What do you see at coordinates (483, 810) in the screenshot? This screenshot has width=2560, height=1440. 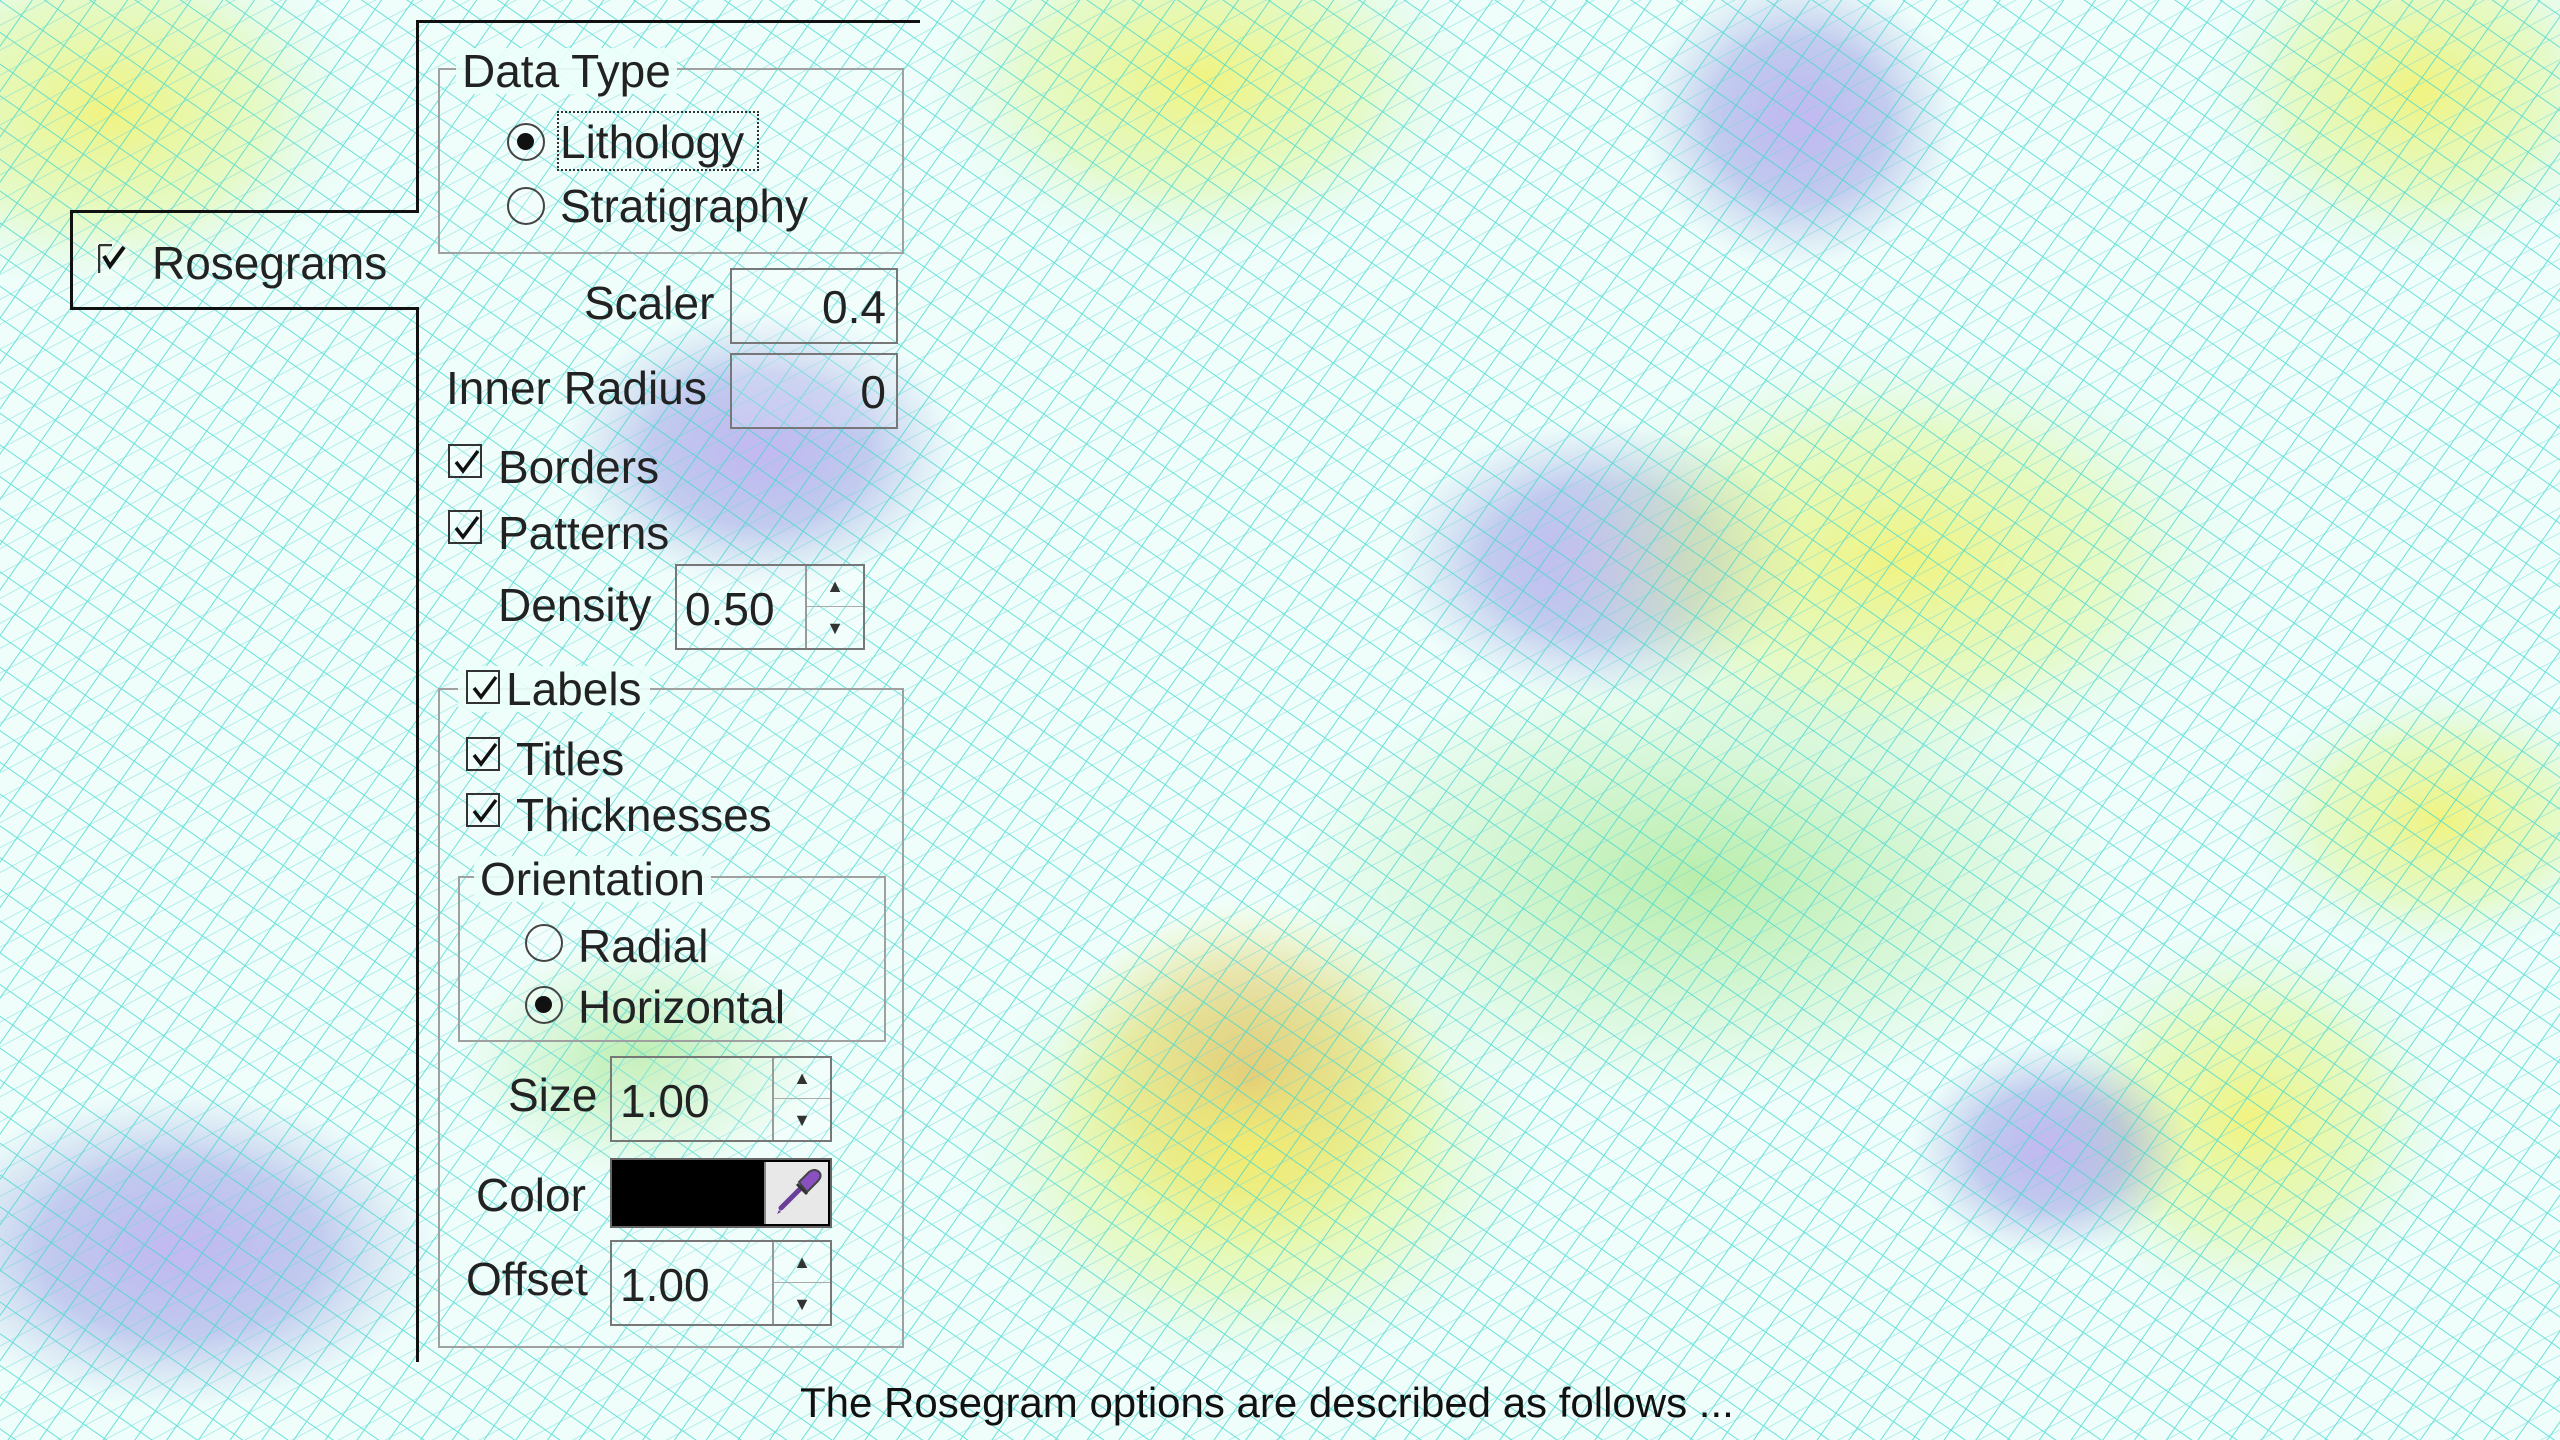 I see `thicknesses-checkbox` at bounding box center [483, 810].